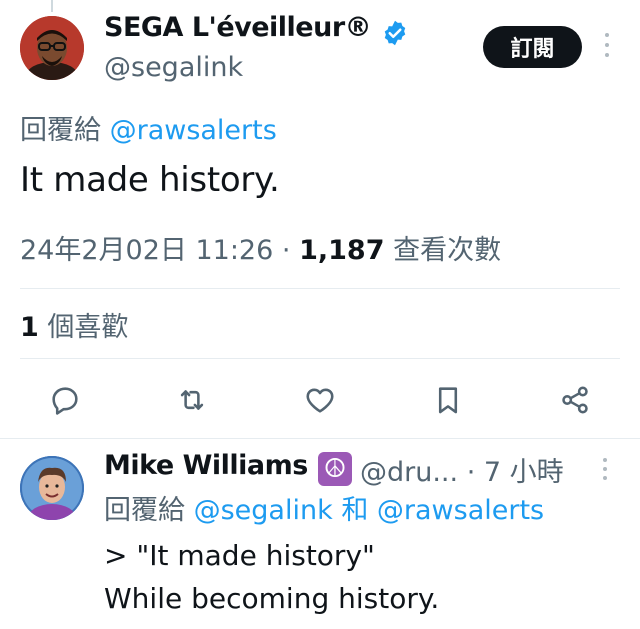  Describe the element at coordinates (607, 45) in the screenshot. I see `more-options-icon` at that location.